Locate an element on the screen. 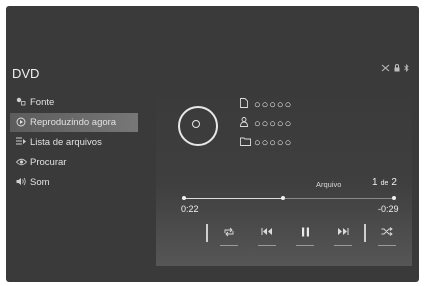 The image size is (426, 286). play-circle-icon is located at coordinates (23, 123).